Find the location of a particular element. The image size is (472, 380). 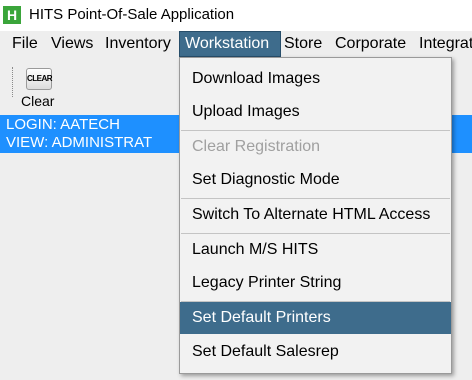

menu-item-set-diagnostic-mode: Set Diagnostic Mode is located at coordinates (315, 180).